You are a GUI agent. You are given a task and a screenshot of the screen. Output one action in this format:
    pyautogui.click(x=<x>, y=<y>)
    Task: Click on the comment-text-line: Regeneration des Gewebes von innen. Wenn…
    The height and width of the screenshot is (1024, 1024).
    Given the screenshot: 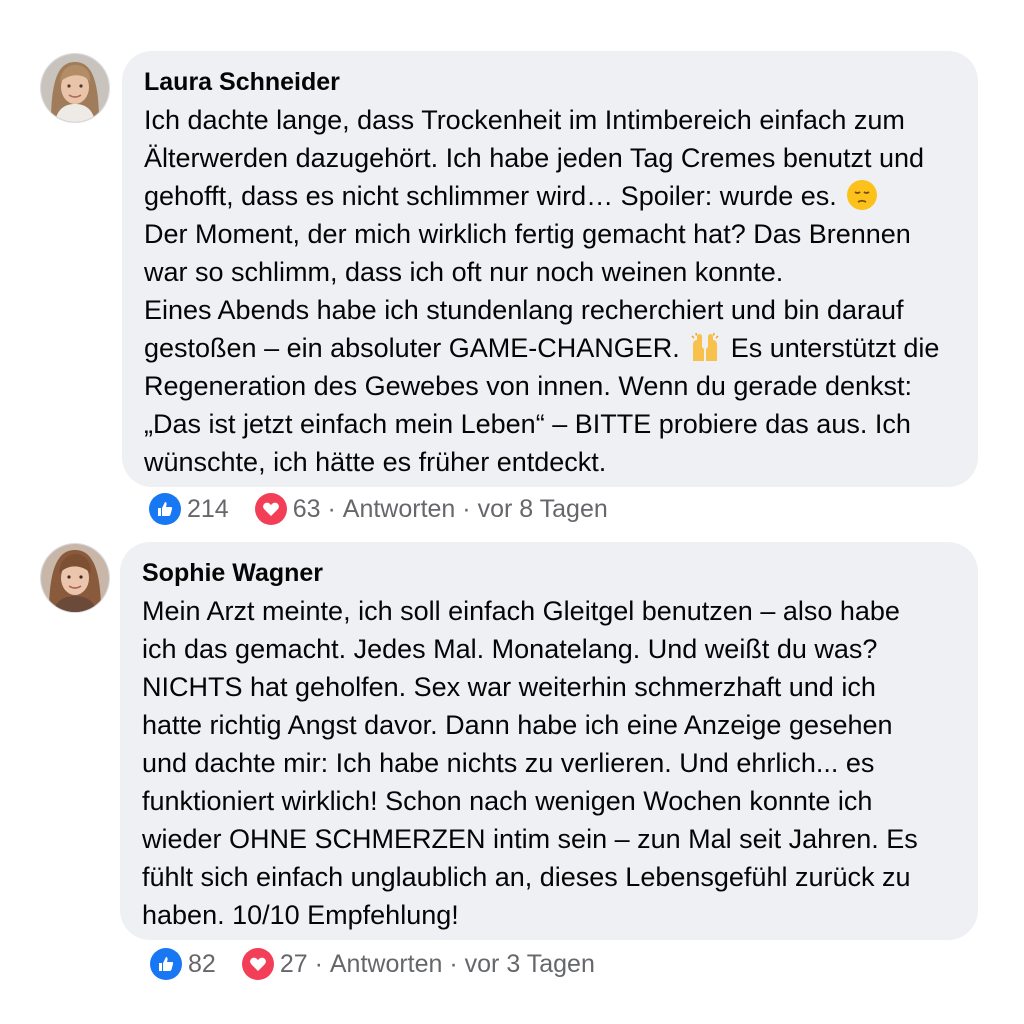 What is the action you would take?
    pyautogui.click(x=528, y=386)
    